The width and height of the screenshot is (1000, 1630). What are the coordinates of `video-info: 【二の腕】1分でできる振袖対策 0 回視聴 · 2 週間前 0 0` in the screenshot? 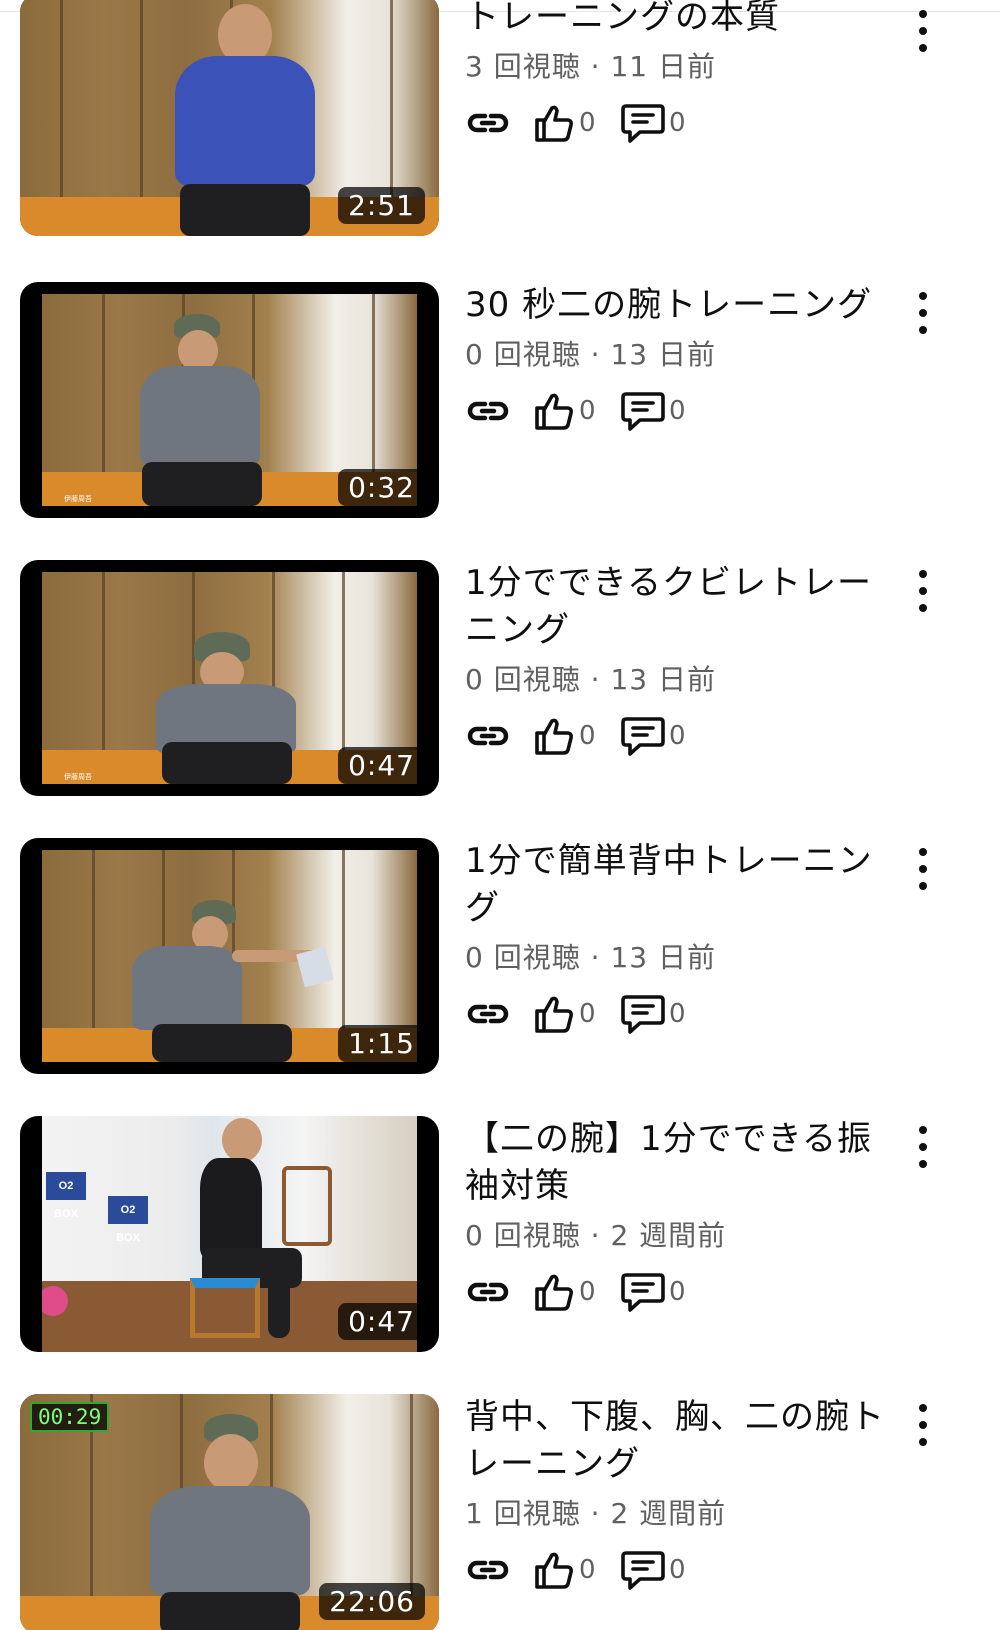 It's located at (685, 1216).